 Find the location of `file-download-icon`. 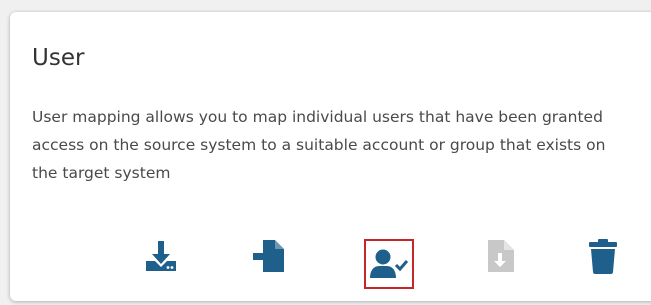

file-download-icon is located at coordinates (501, 256).